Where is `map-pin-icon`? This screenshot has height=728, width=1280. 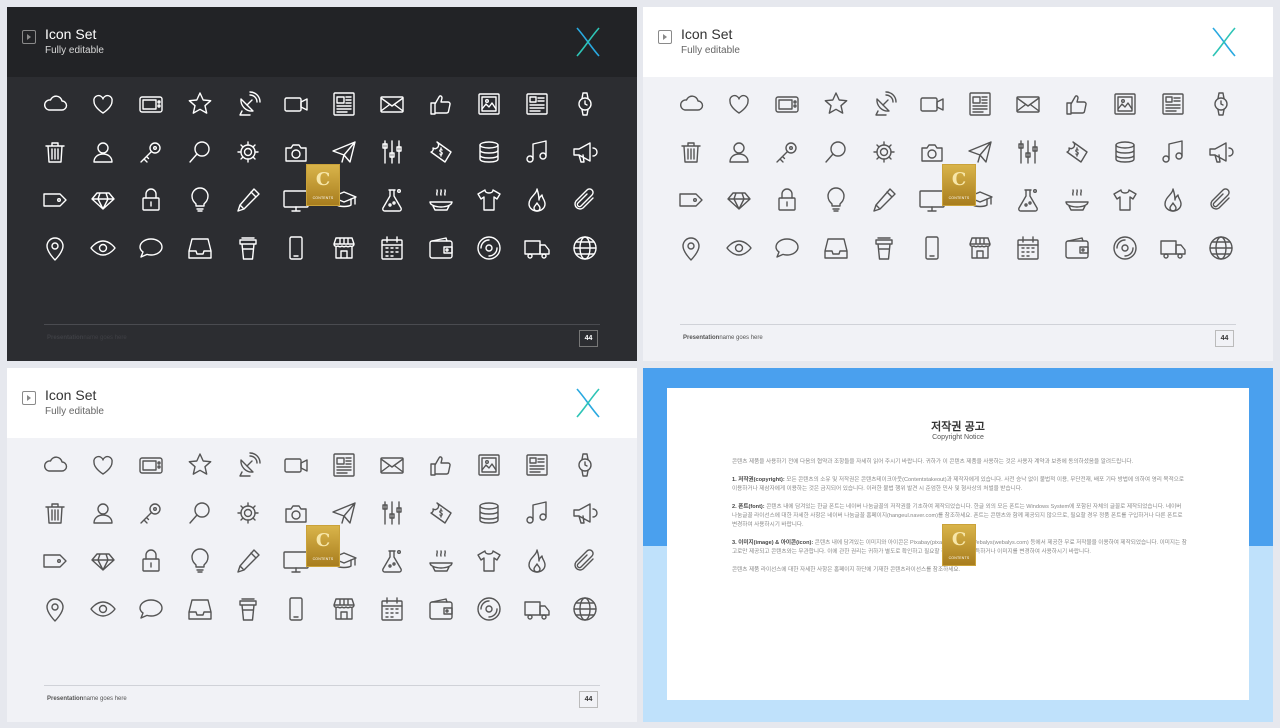 map-pin-icon is located at coordinates (55, 248).